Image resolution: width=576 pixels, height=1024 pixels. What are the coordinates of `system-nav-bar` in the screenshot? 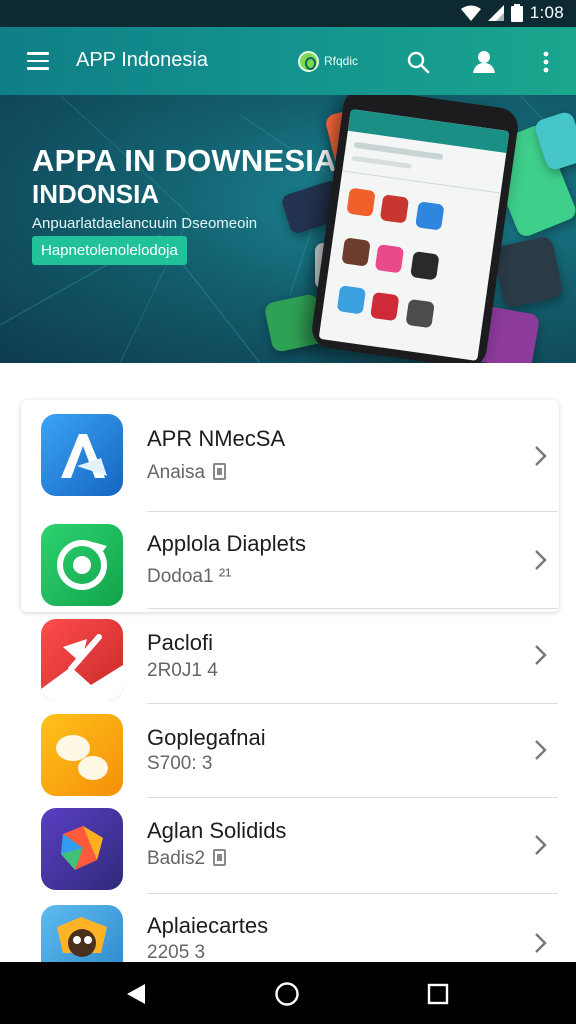 It's located at (288, 993).